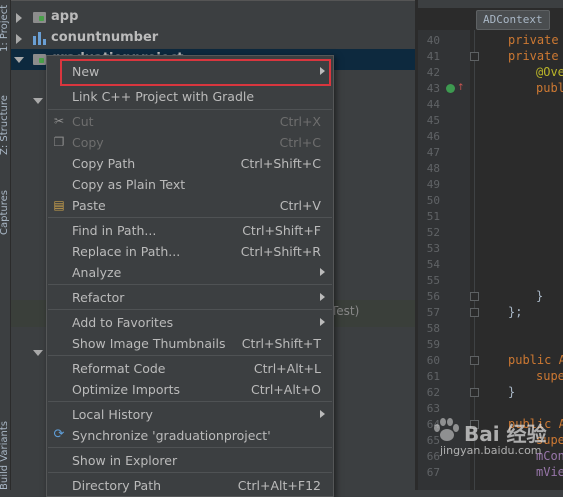 The image size is (563, 497). I want to click on line-number: 54, so click(433, 264).